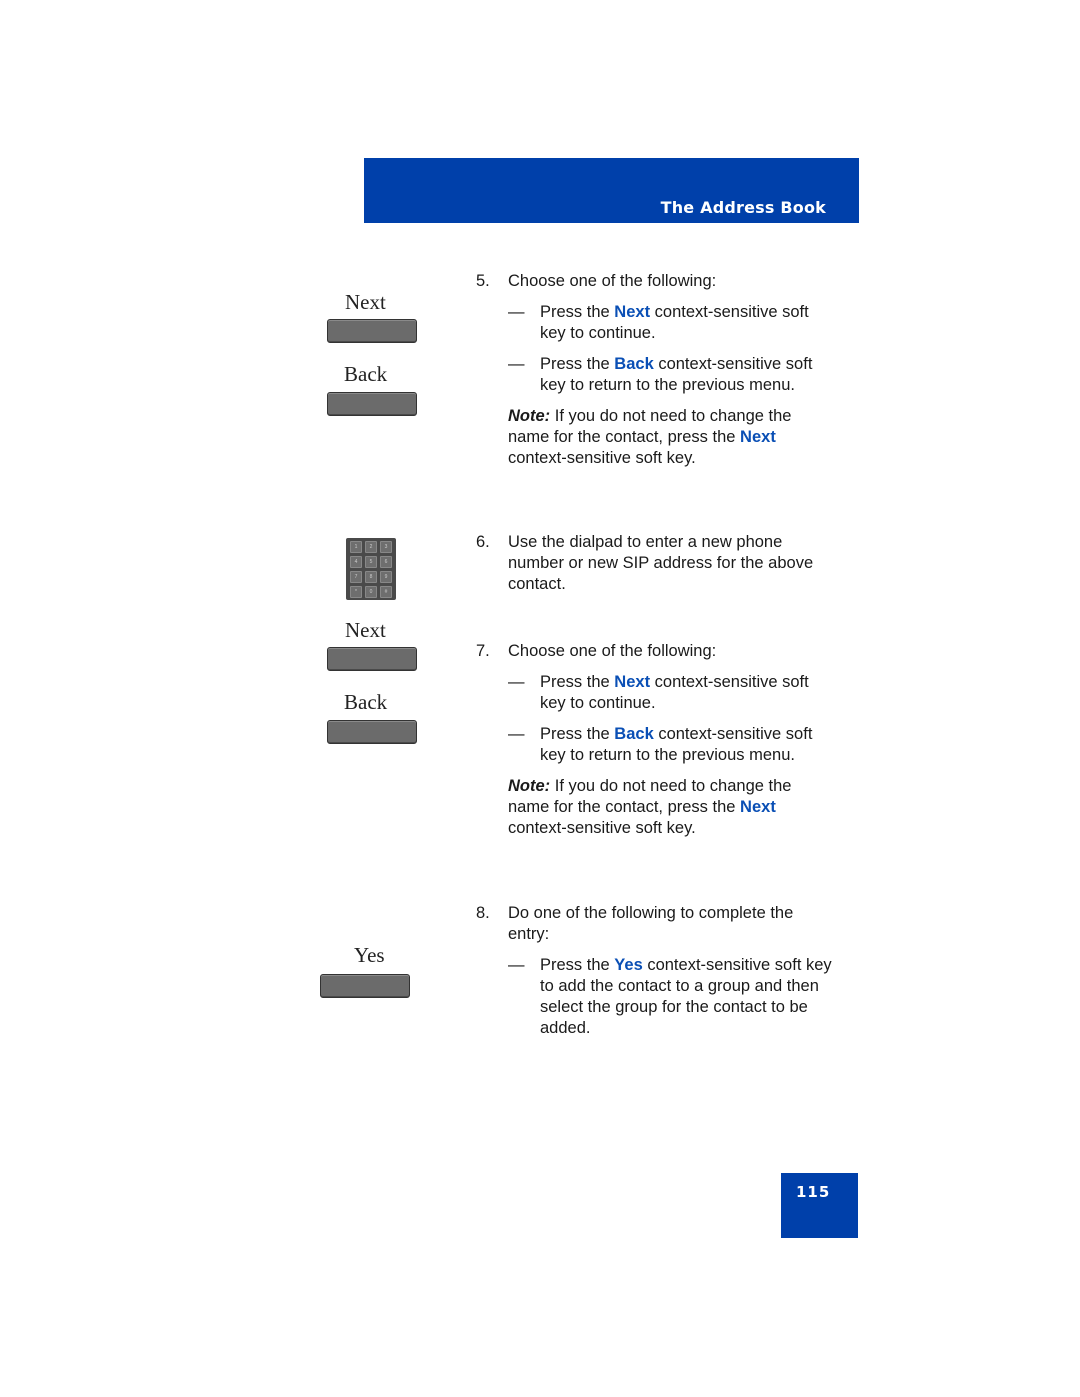  Describe the element at coordinates (628, 965) in the screenshot. I see `keyword-yes: Yes` at that location.